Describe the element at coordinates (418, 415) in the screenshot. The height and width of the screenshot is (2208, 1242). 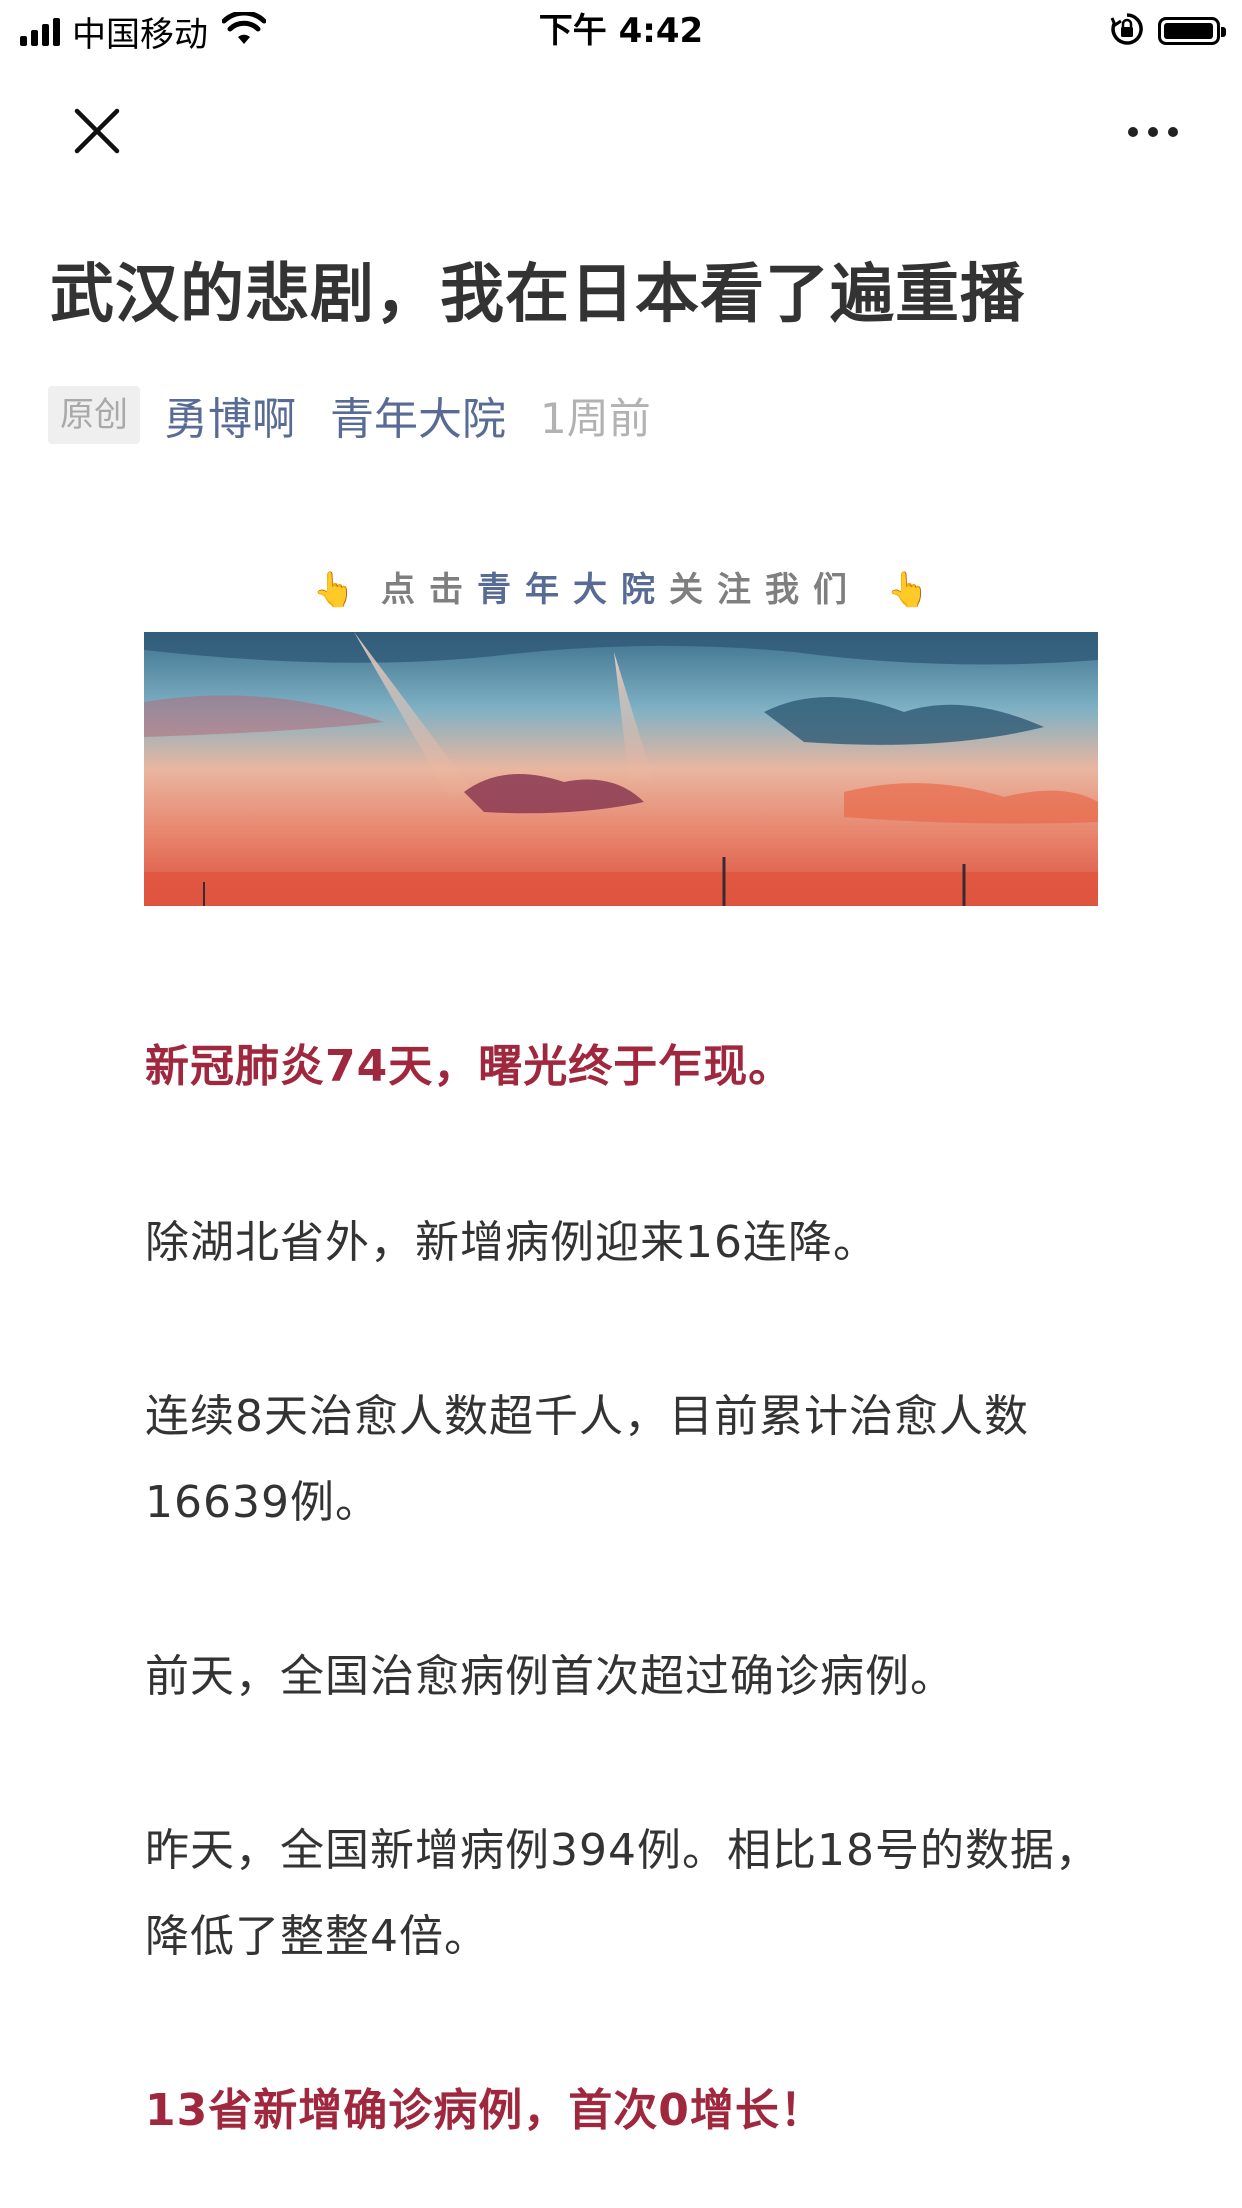
I see `account-link: 青年大院` at that location.